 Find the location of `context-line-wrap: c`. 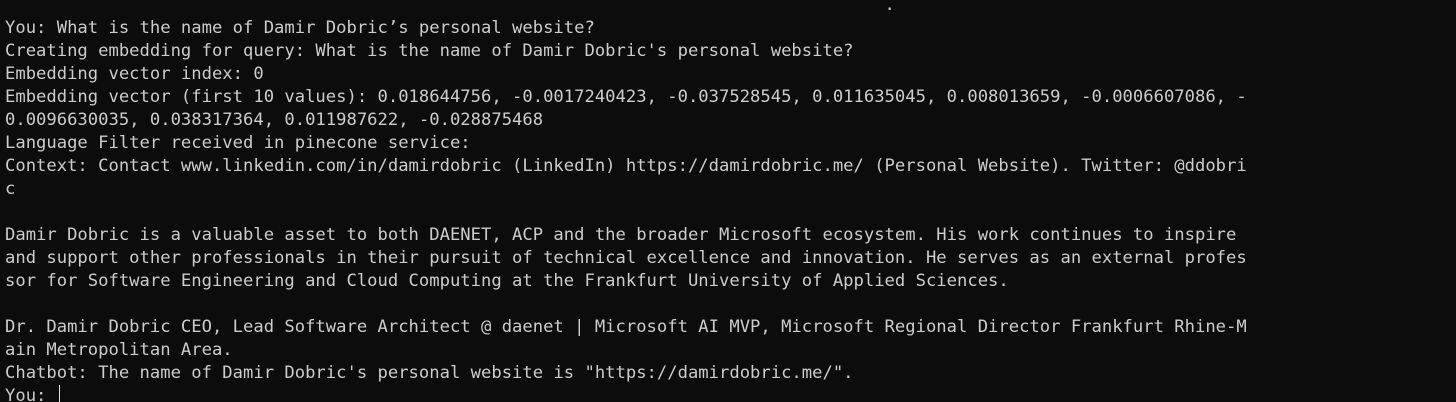

context-line-wrap: c is located at coordinates (10, 189).